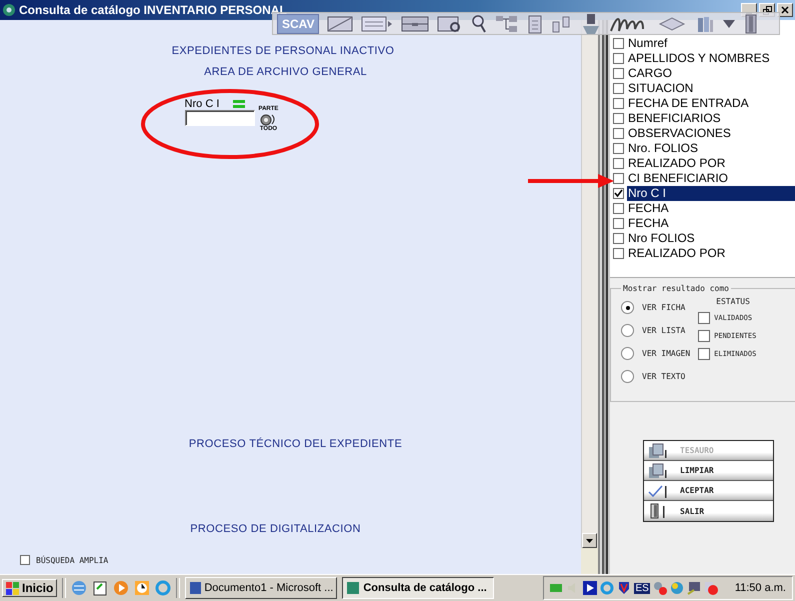  Describe the element at coordinates (275, 529) in the screenshot. I see `section-title: PROCESO DE DIGITALIZACION` at that location.